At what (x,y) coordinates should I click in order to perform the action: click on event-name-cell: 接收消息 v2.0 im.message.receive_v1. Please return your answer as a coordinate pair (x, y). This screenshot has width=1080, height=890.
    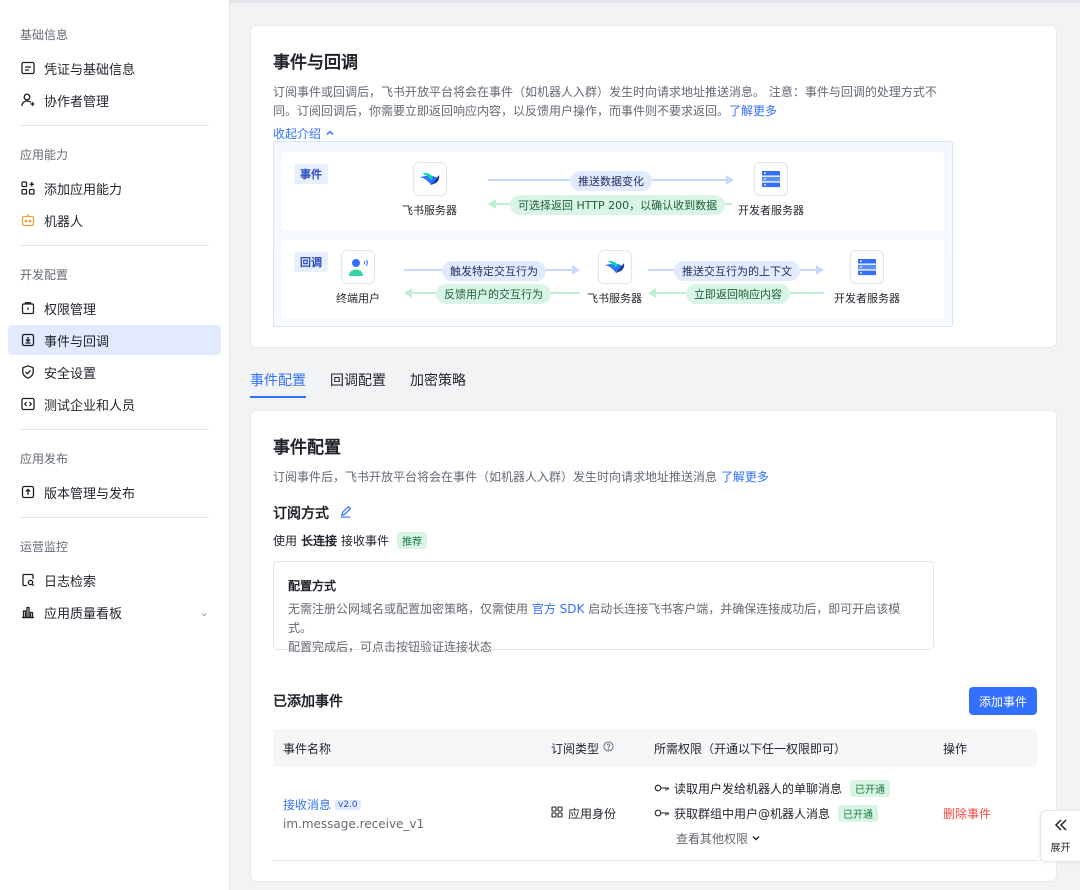
    Looking at the image, I should click on (412, 813).